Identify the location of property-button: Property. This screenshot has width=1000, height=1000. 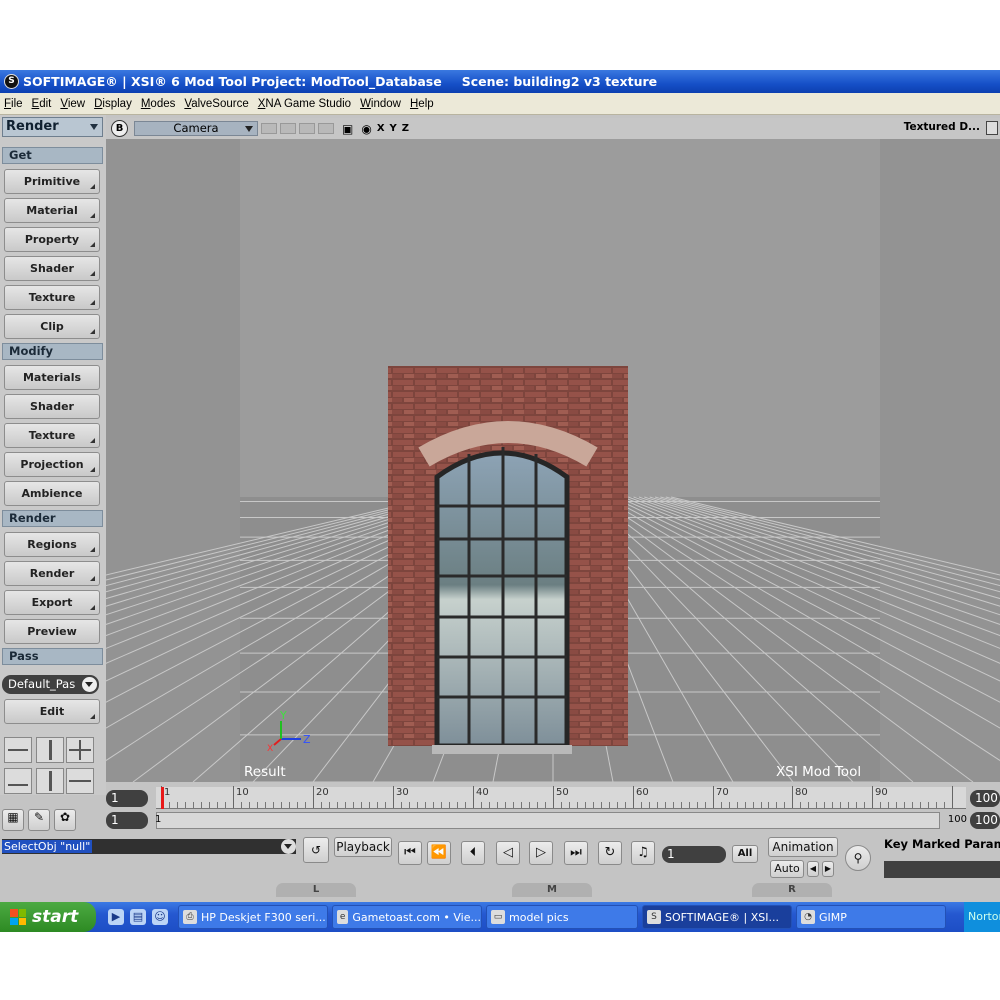
(52, 239).